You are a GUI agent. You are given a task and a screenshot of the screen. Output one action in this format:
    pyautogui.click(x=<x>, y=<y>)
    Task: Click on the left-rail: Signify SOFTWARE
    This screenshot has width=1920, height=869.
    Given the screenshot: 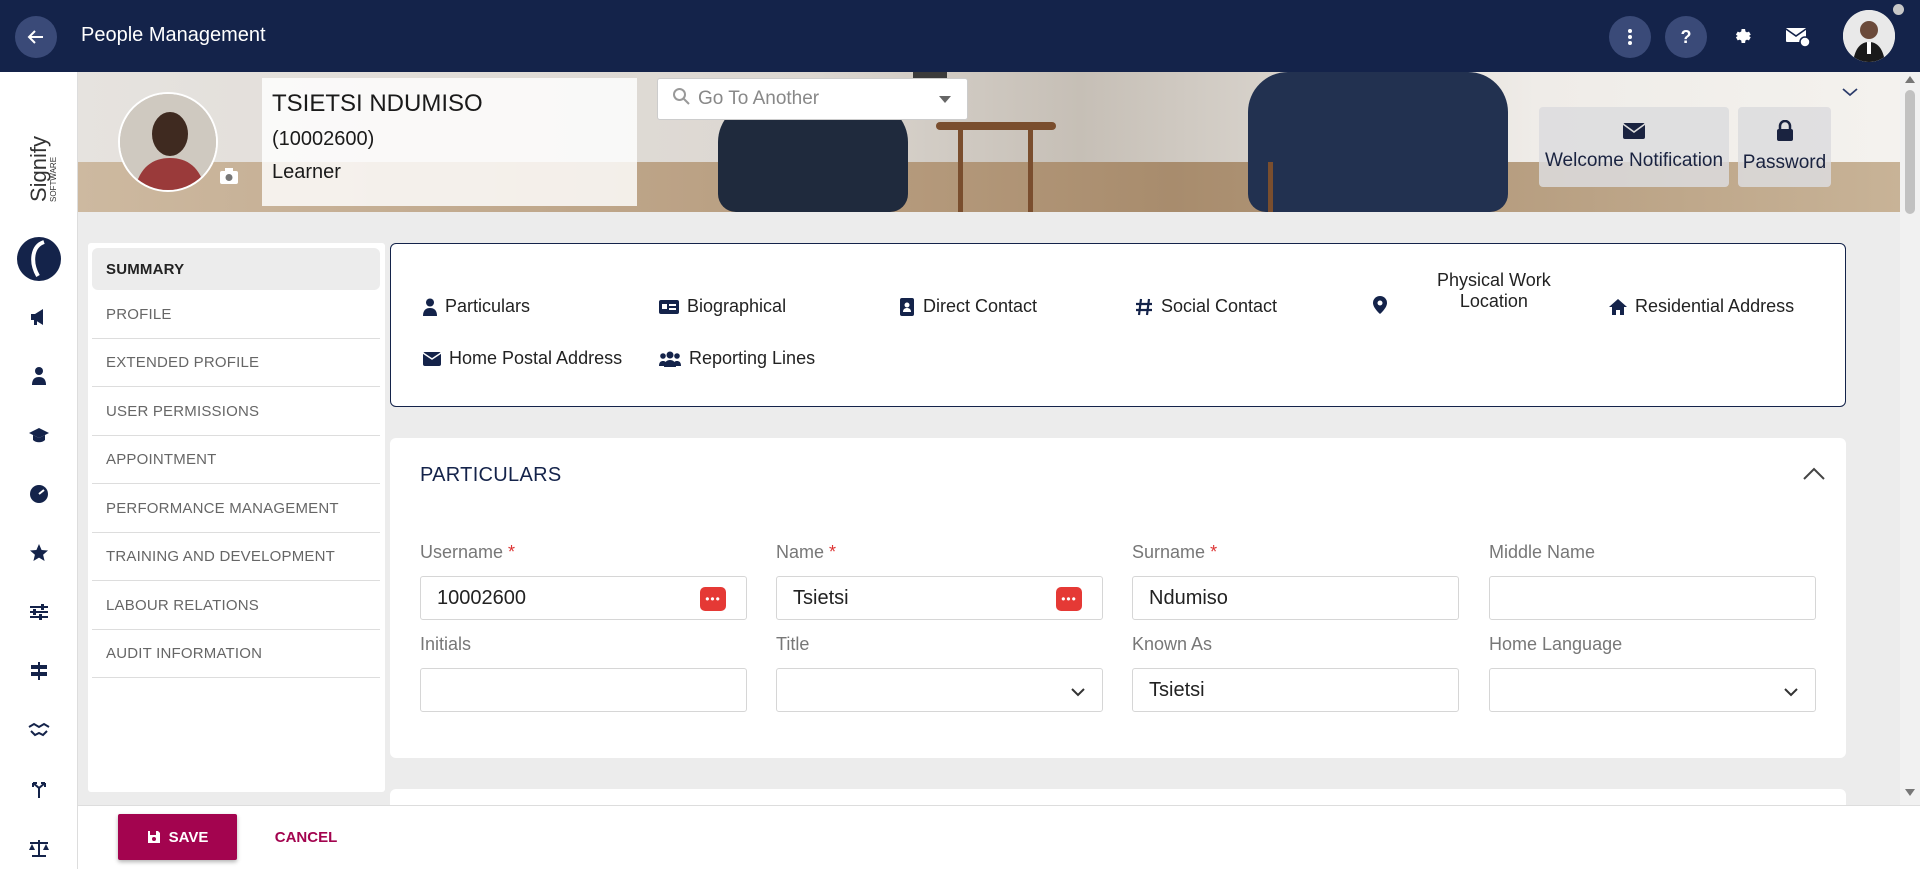 What is the action you would take?
    pyautogui.click(x=39, y=470)
    